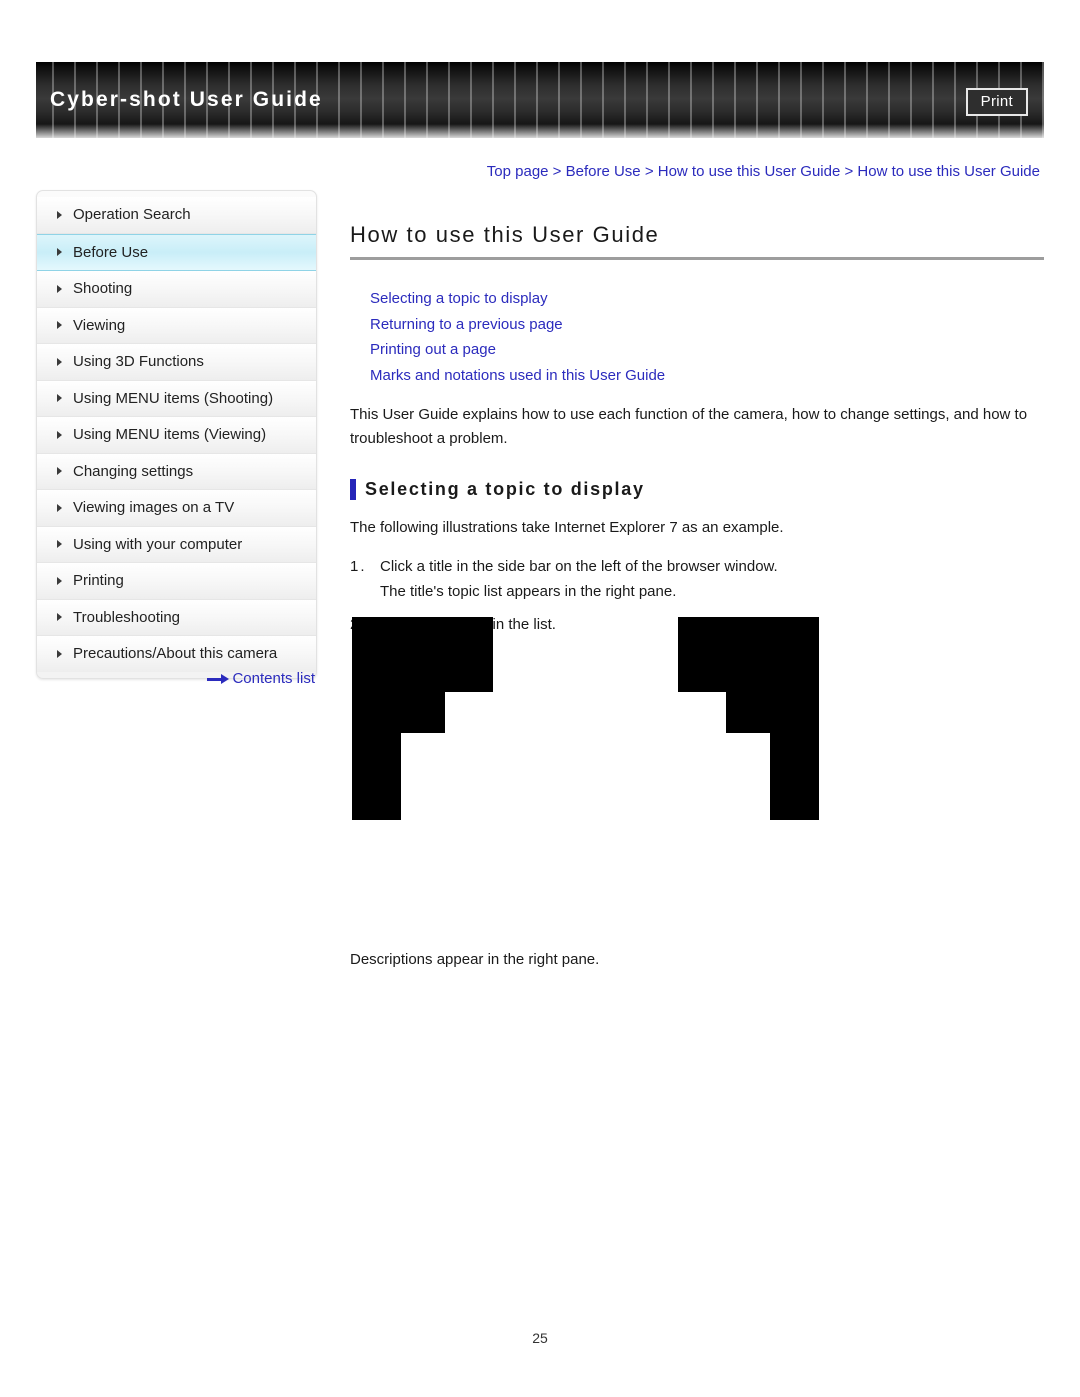 This screenshot has width=1080, height=1397. Describe the element at coordinates (138, 362) in the screenshot. I see `sidebar-item-label: Using 3D Functions` at that location.